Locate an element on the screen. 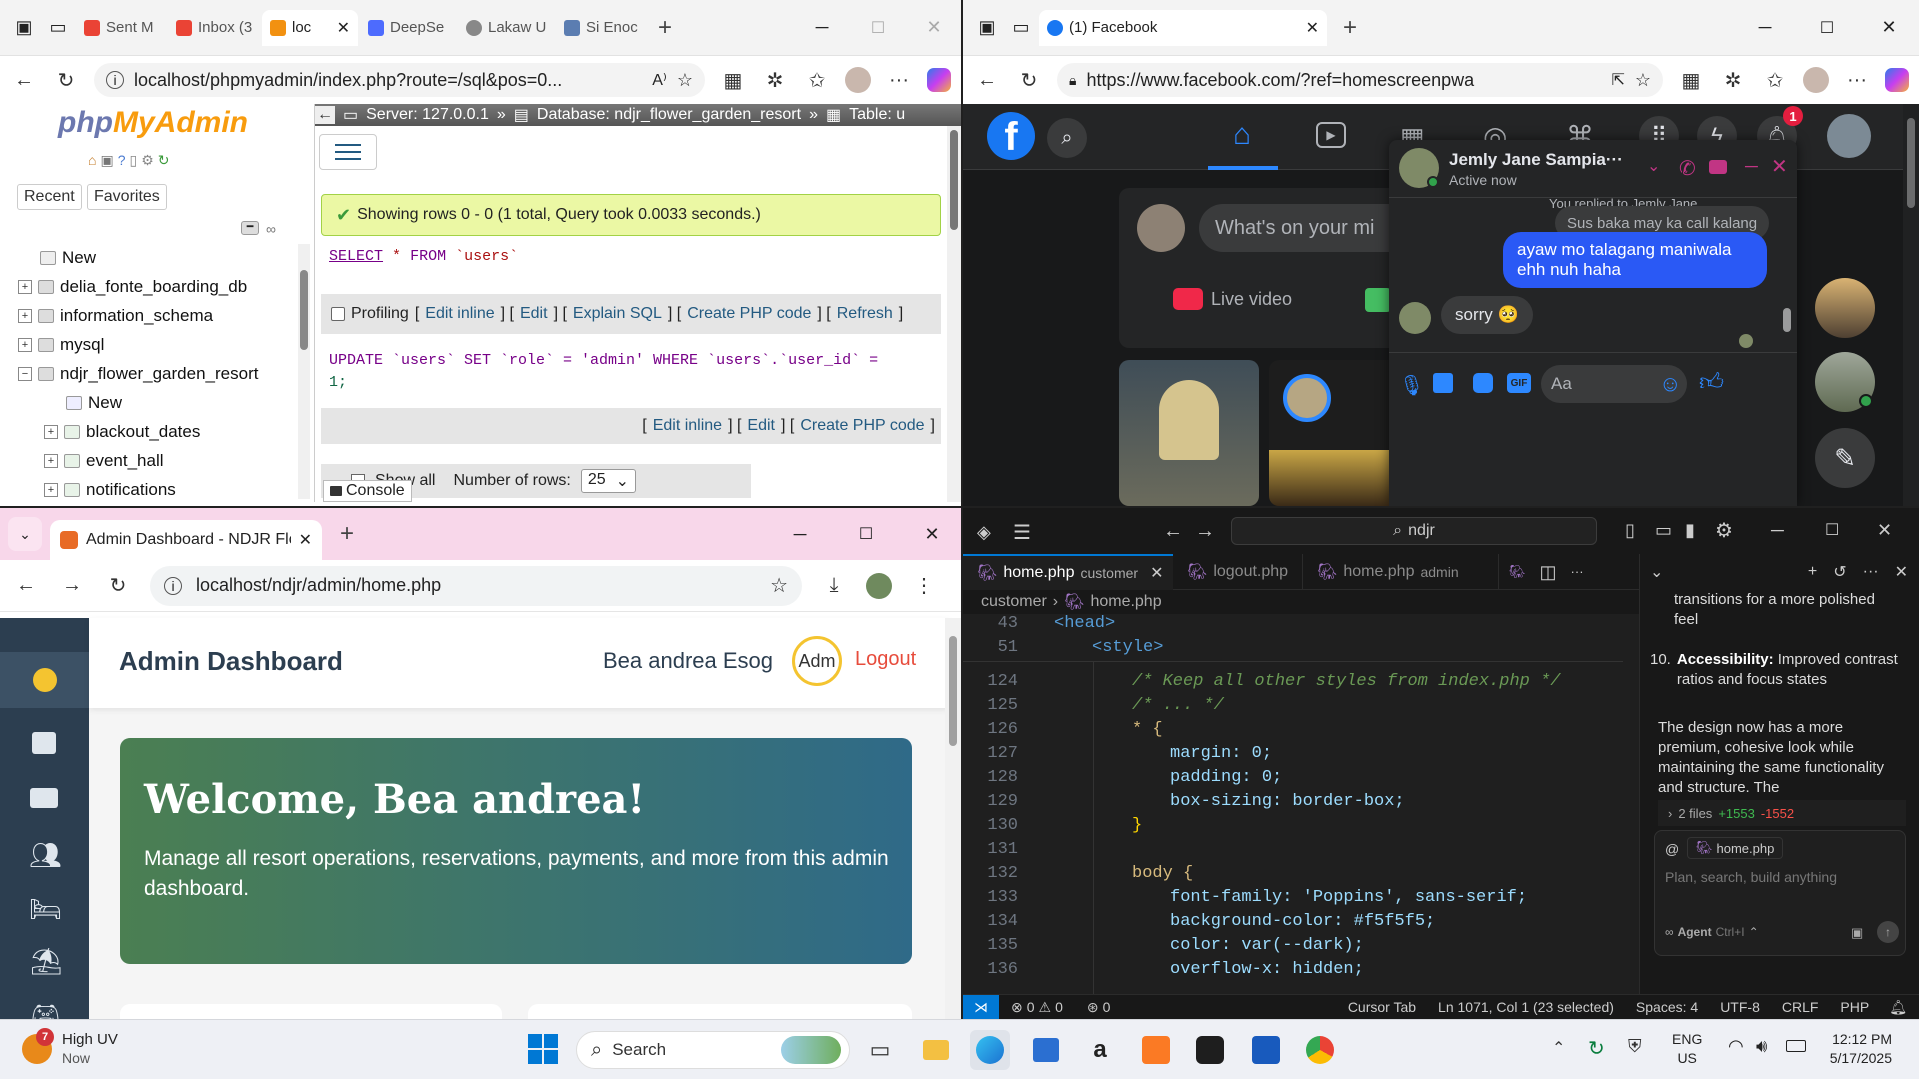  sync-icon: ↻ is located at coordinates (1596, 1048).